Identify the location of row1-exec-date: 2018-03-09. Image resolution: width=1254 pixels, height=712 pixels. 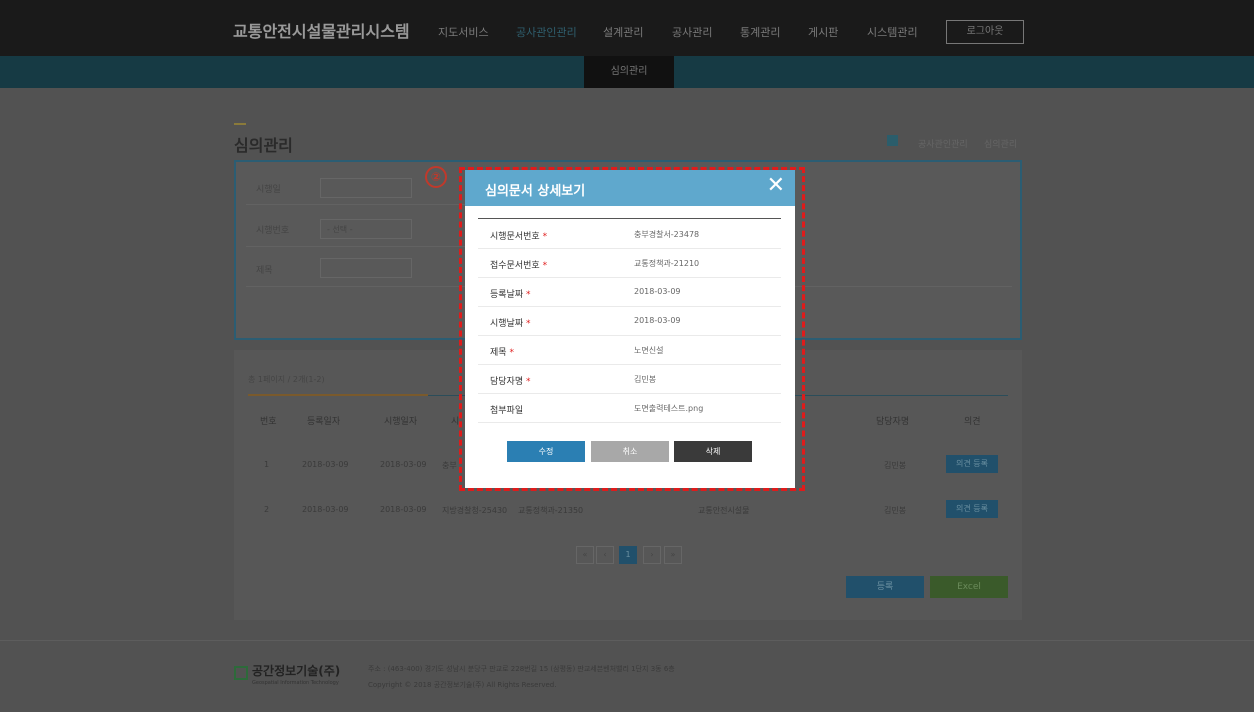
(403, 464).